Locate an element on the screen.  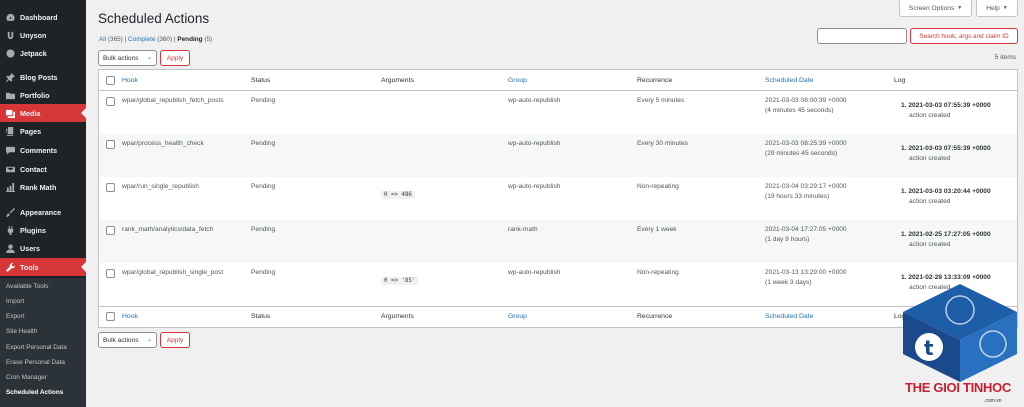
sidebar-item-label: Appearance is located at coordinates (41, 212).